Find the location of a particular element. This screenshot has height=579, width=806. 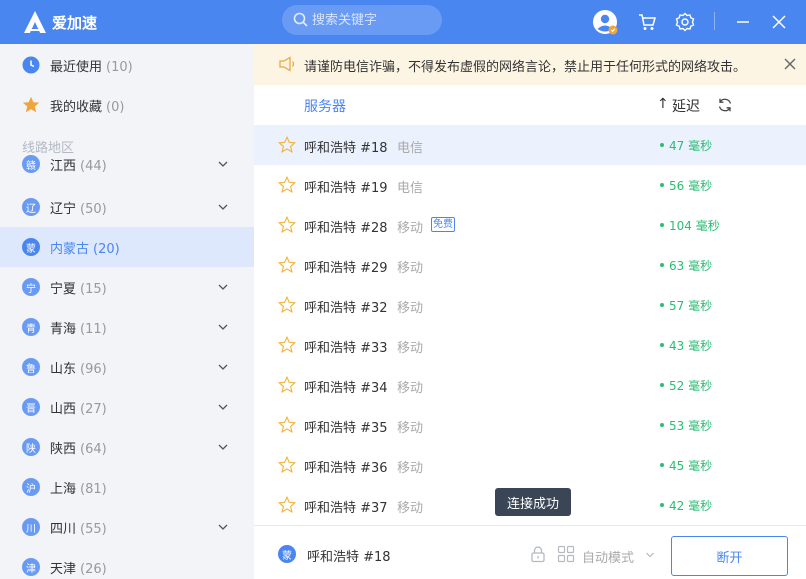

region-badge: 津 is located at coordinates (31, 567).